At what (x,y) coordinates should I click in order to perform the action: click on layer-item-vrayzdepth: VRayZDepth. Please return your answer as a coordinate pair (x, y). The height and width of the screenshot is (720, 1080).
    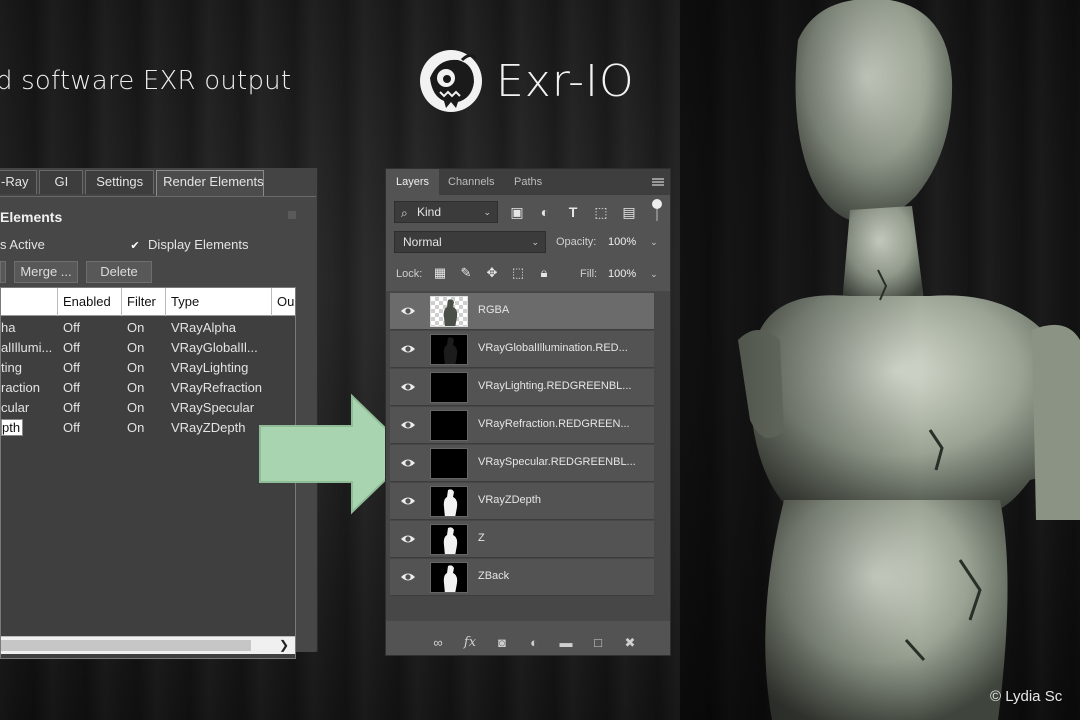
    Looking at the image, I should click on (522, 501).